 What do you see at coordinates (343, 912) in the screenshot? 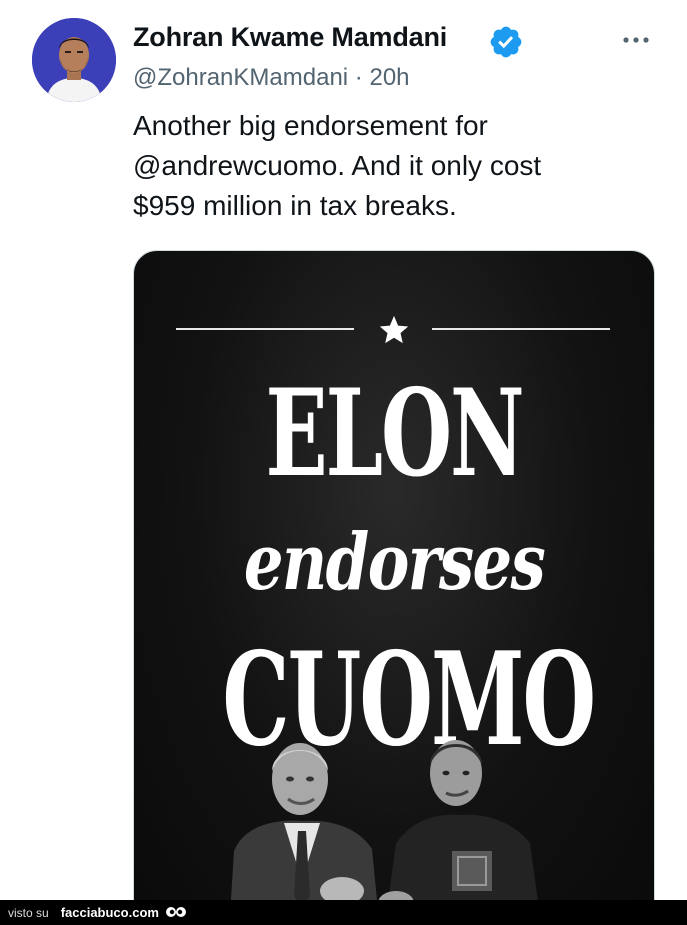
I see `watermark-bar: visto su facciabuco.com` at bounding box center [343, 912].